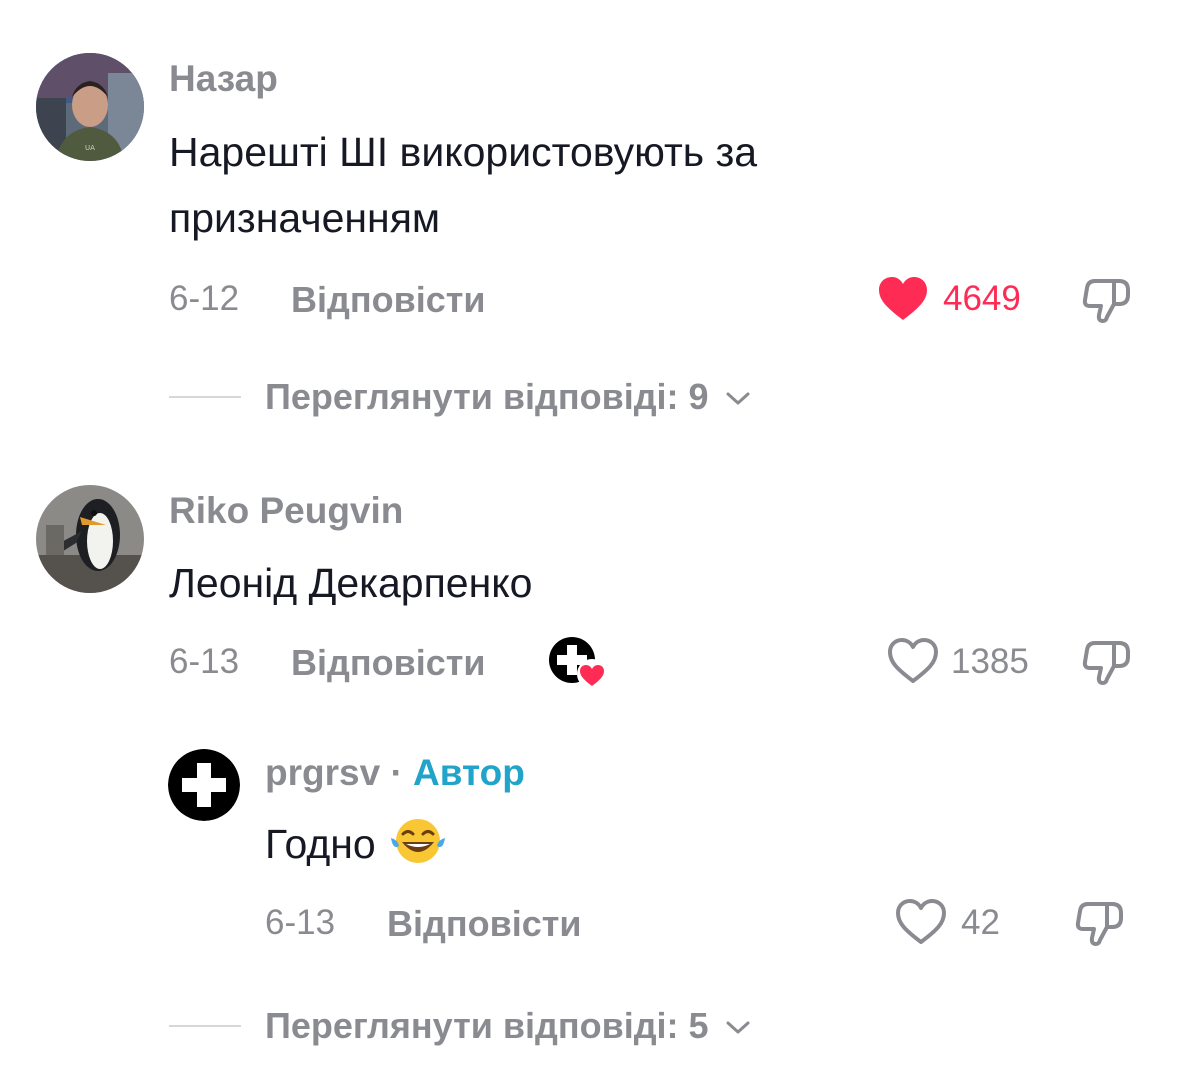 Image resolution: width=1179 pixels, height=1084 pixels. What do you see at coordinates (487, 1025) in the screenshot?
I see `view-replies-label: Переглянути відповіді: 5` at bounding box center [487, 1025].